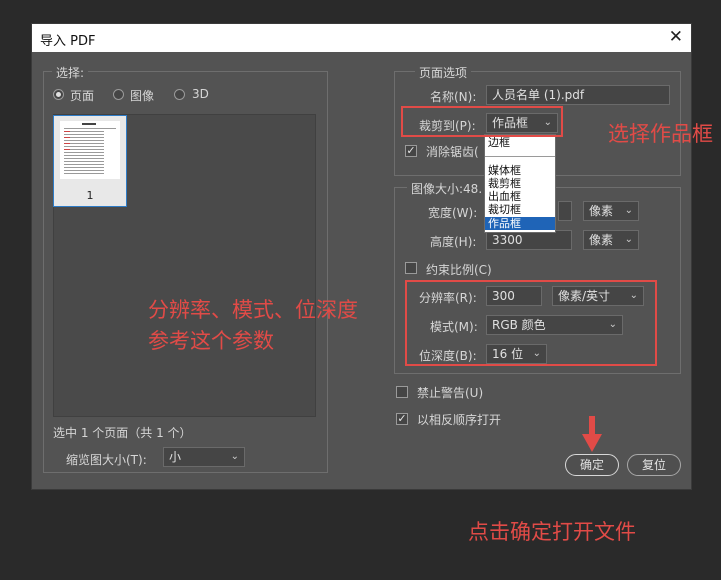 This screenshot has height=580, width=721. What do you see at coordinates (90, 195) in the screenshot?
I see `thumbnail-page-number: 1` at bounding box center [90, 195].